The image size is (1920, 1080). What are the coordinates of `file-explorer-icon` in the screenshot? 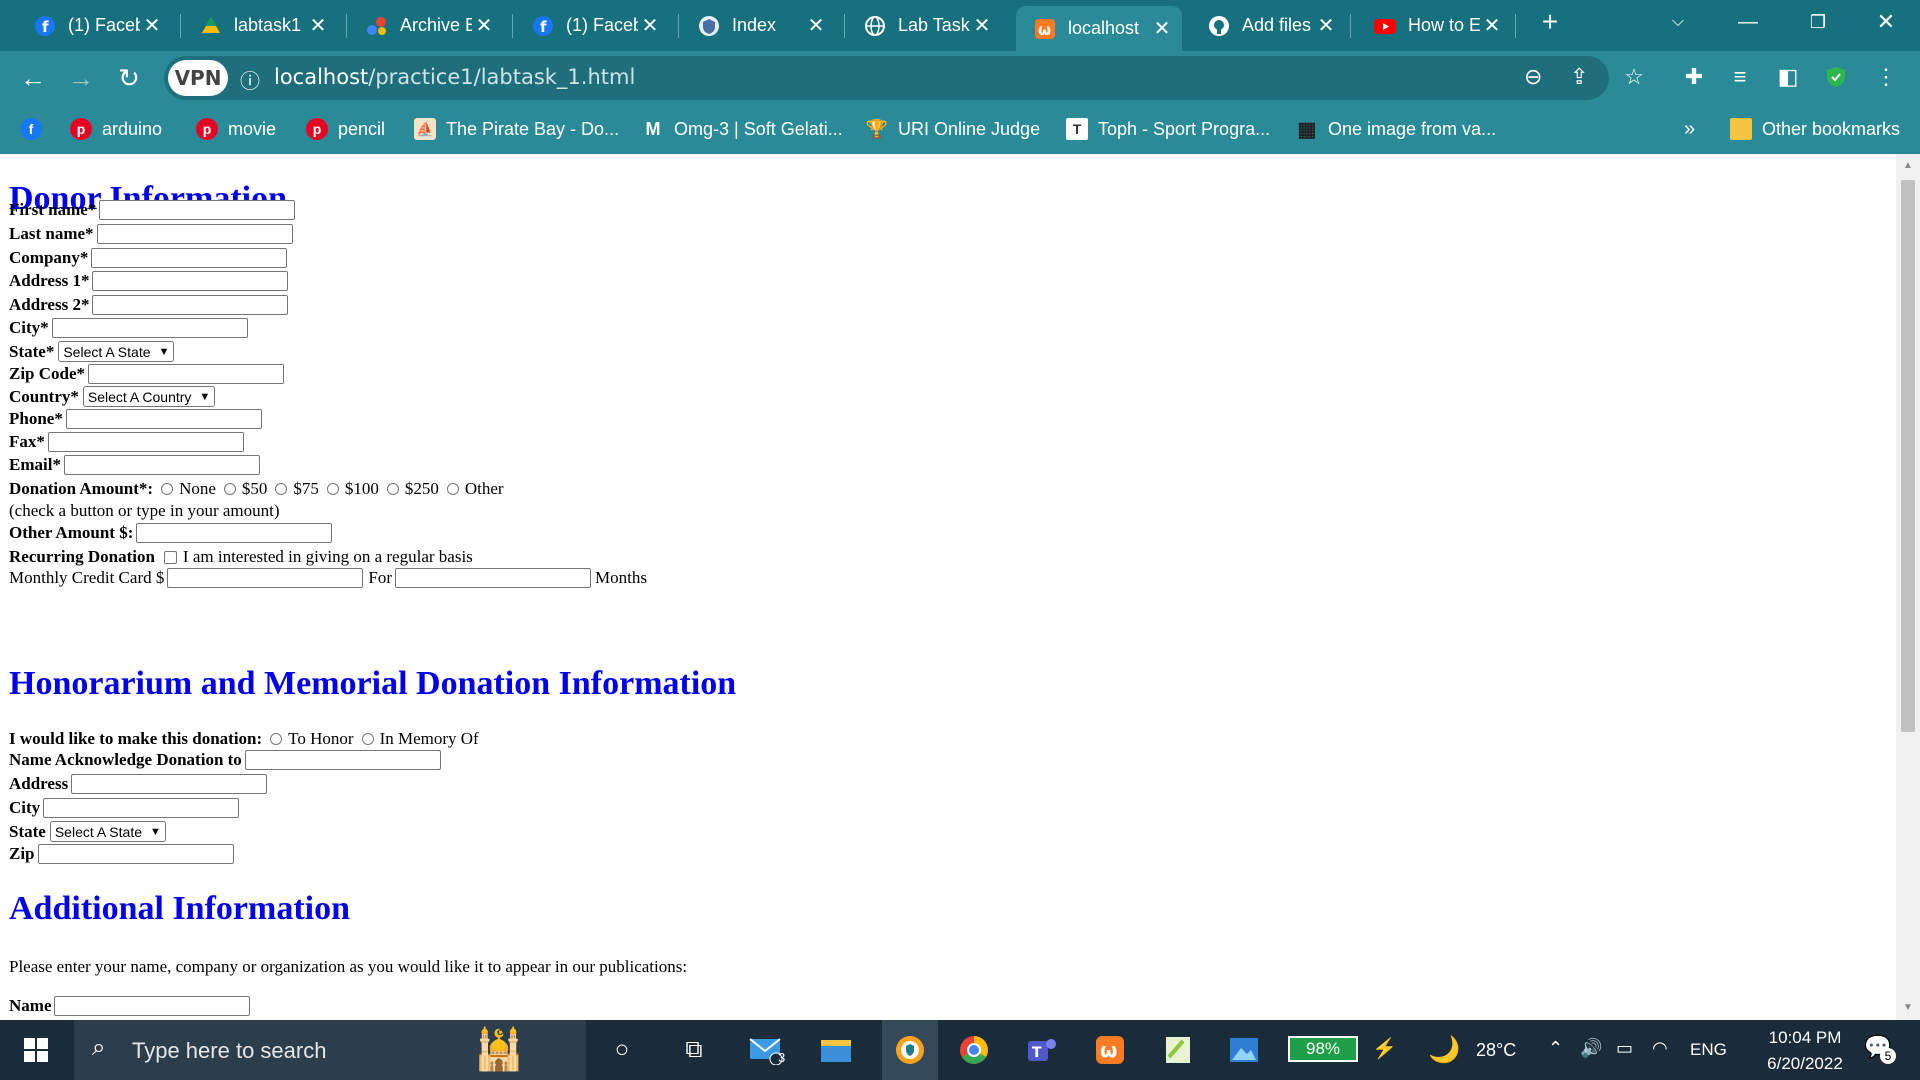 It's located at (836, 1050).